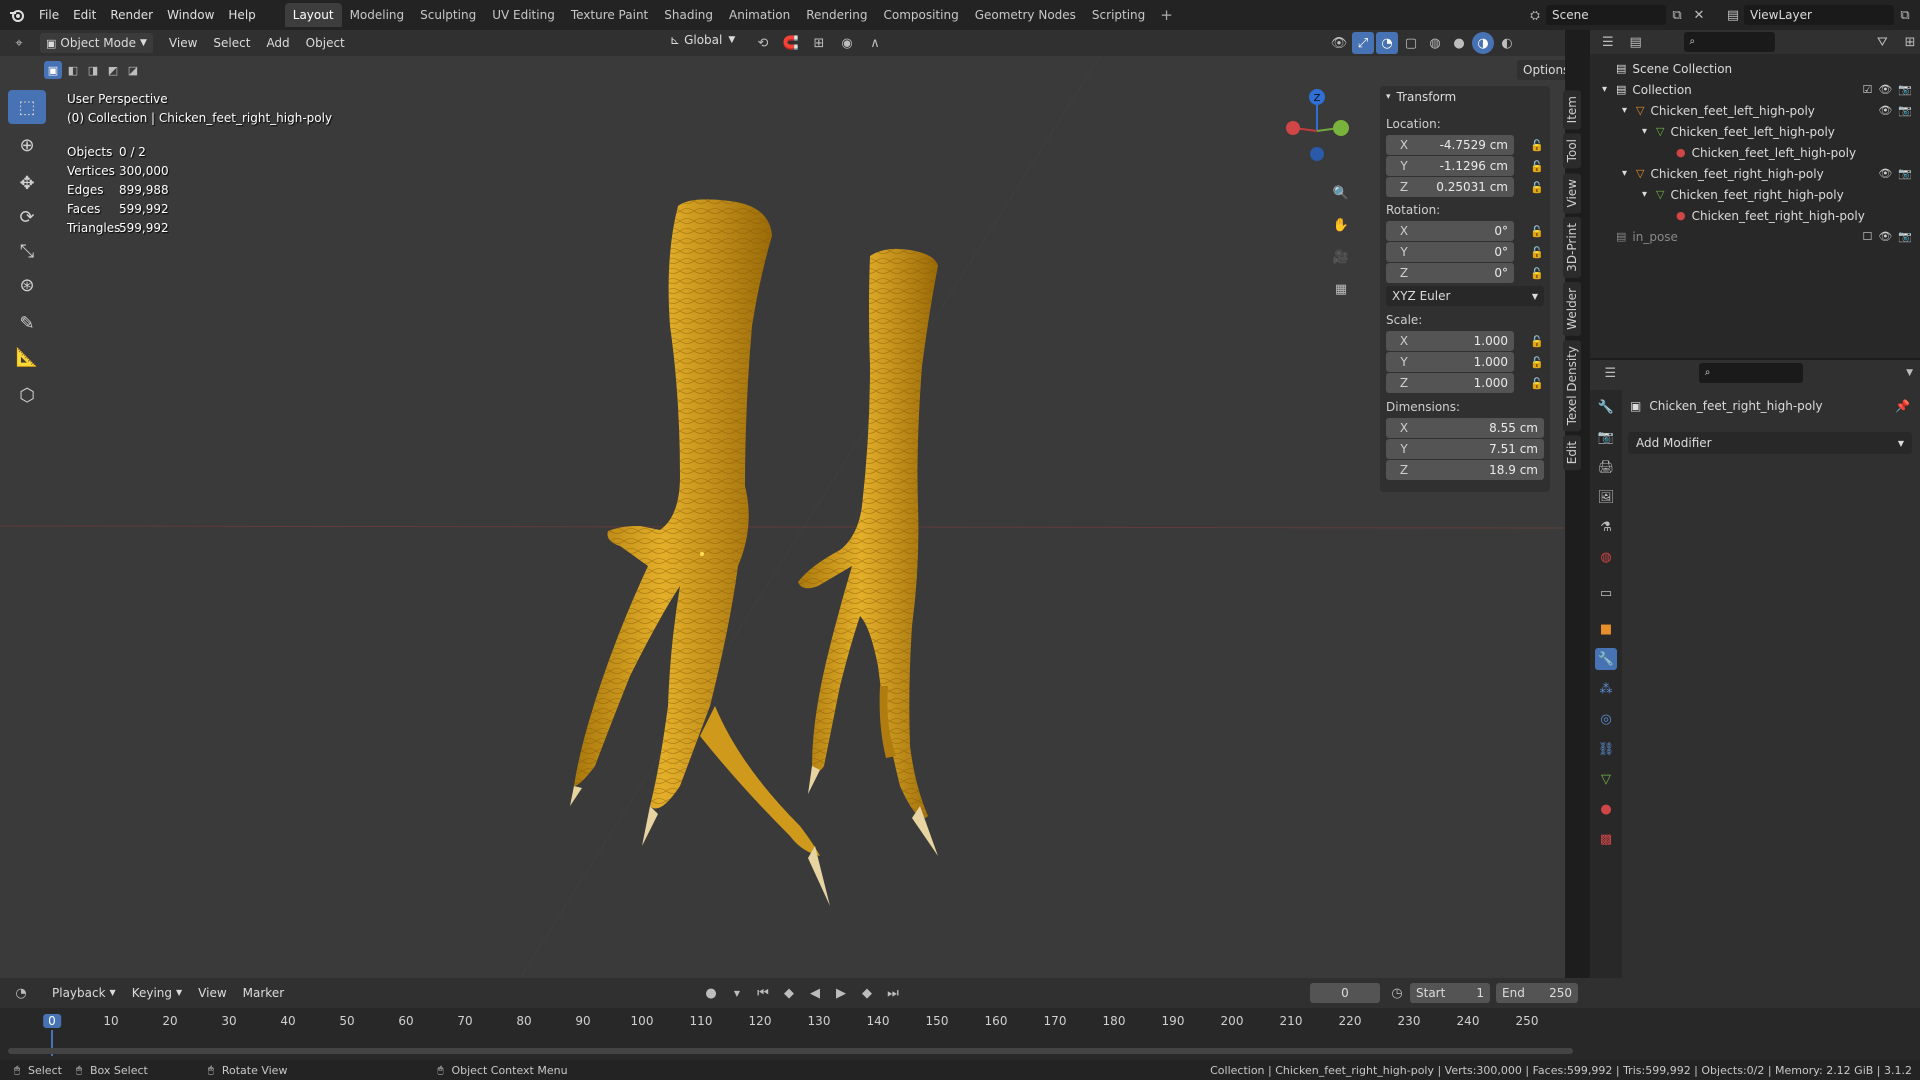 The width and height of the screenshot is (1920, 1080). I want to click on ortho-grid-icon: ▦, so click(1341, 289).